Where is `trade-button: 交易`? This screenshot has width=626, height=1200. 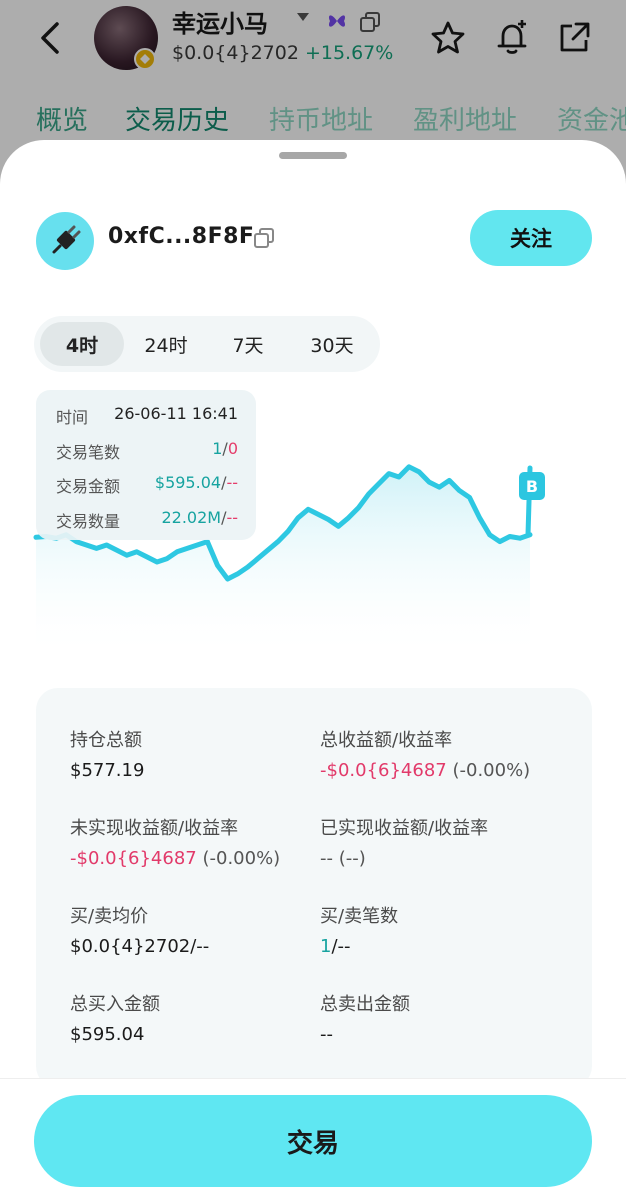
trade-button: 交易 is located at coordinates (313, 1141).